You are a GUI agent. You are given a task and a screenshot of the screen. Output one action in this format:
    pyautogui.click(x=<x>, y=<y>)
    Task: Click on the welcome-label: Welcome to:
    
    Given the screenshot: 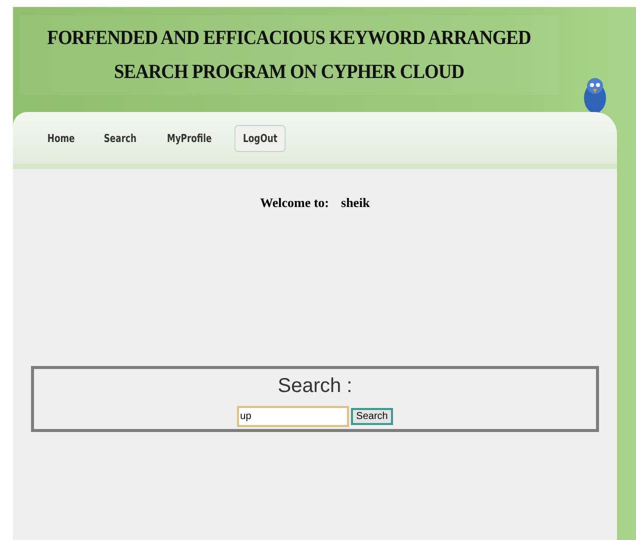 What is the action you would take?
    pyautogui.click(x=295, y=203)
    